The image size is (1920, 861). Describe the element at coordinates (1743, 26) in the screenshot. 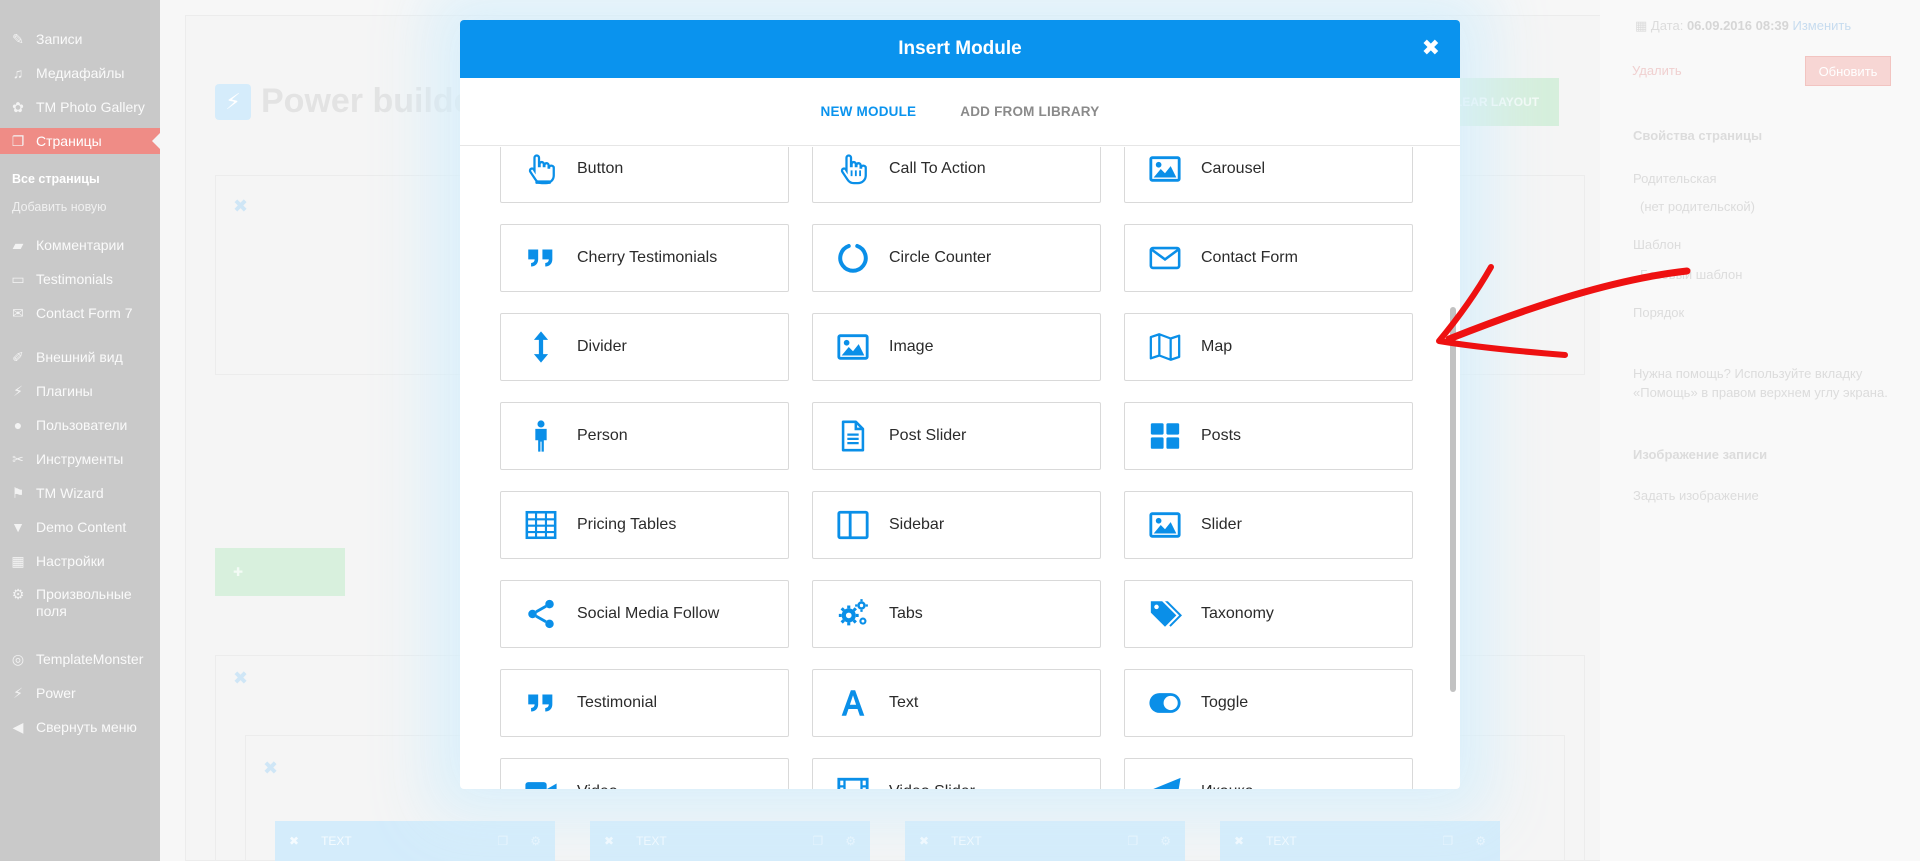

I see `publish-date: ▦ Дата: 06.09.2016 08:39 Изменить` at that location.